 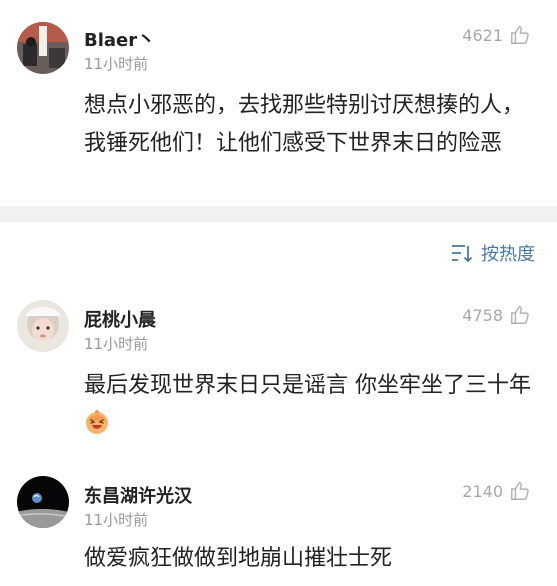 What do you see at coordinates (138, 495) in the screenshot?
I see `username: 东昌湖许光汉` at bounding box center [138, 495].